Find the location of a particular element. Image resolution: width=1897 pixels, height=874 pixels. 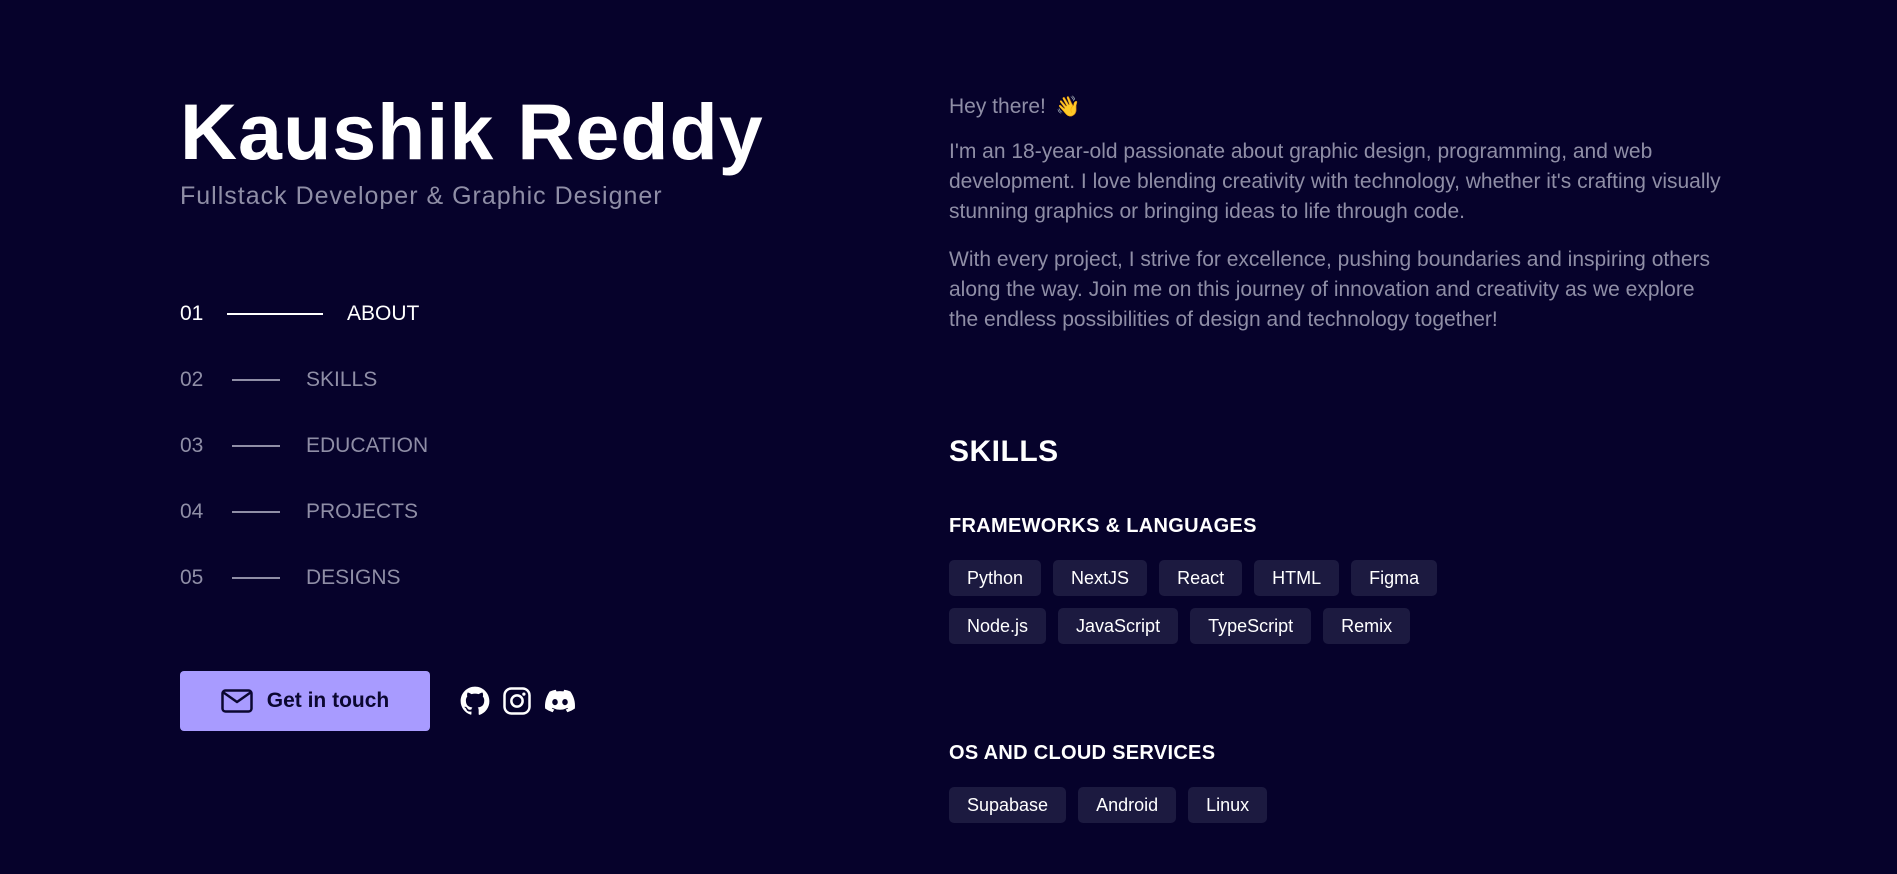

social-links is located at coordinates (524, 701).